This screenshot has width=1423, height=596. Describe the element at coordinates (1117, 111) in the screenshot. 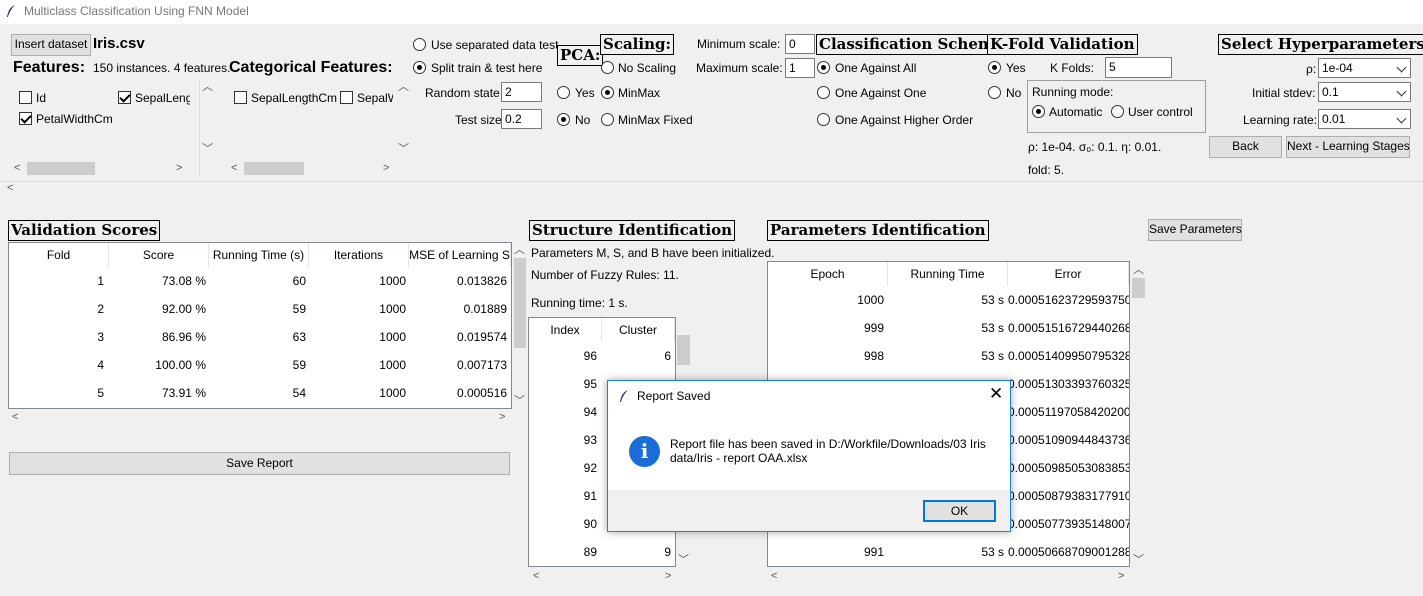

I see `user-control-radio` at that location.